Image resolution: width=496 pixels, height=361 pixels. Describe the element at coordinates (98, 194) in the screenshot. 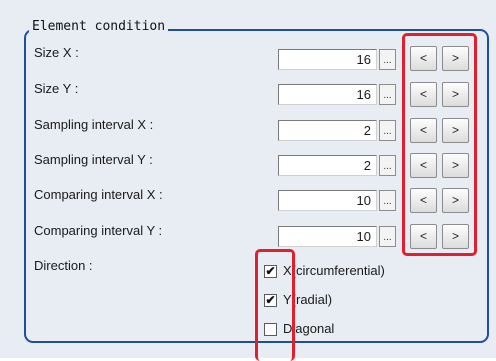

I see `comparing-interval-x-label: Comparing interval X :` at that location.